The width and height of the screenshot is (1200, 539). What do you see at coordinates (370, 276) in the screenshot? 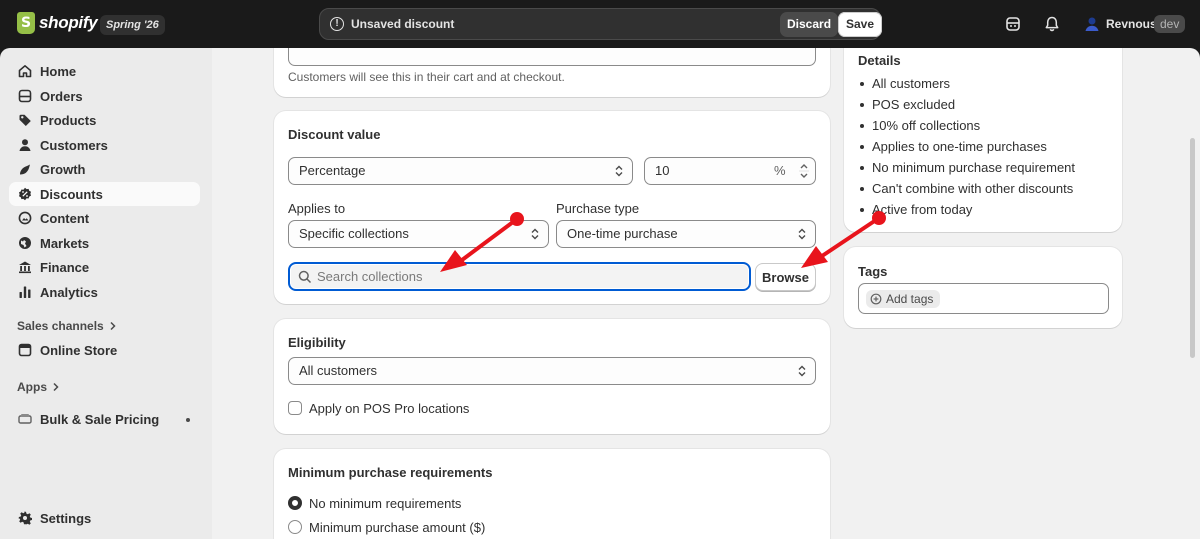
I see `search-placeholder: Search collections` at bounding box center [370, 276].